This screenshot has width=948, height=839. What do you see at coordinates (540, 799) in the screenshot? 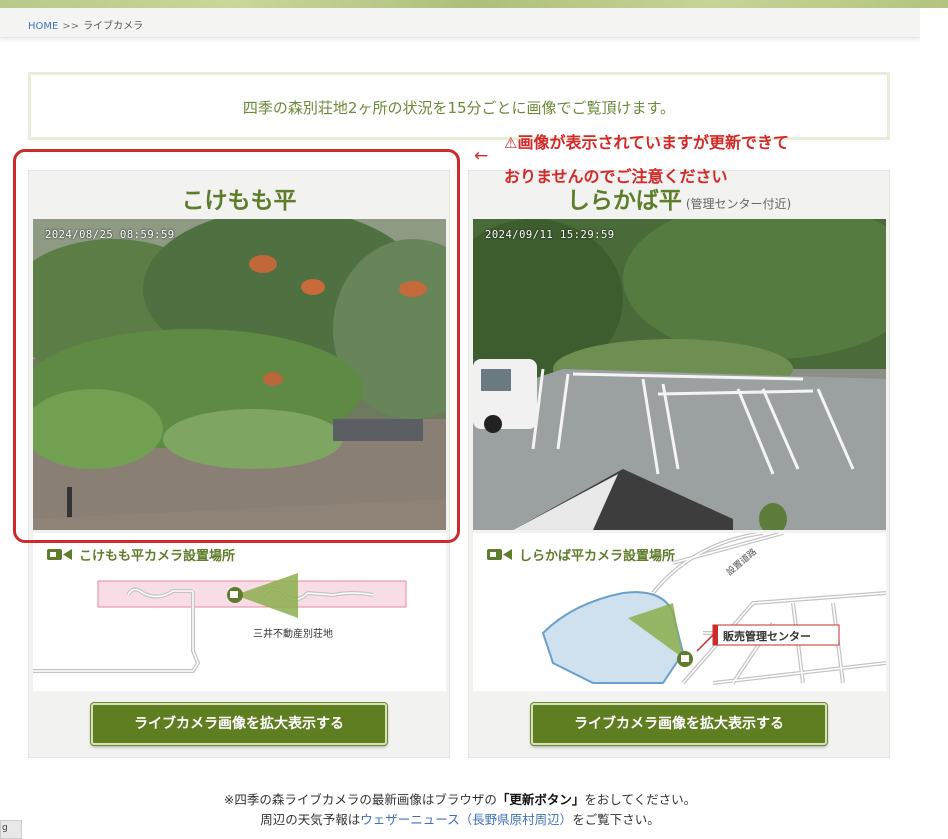
I see `refresh-button-text: 「更新ボタン」` at bounding box center [540, 799].